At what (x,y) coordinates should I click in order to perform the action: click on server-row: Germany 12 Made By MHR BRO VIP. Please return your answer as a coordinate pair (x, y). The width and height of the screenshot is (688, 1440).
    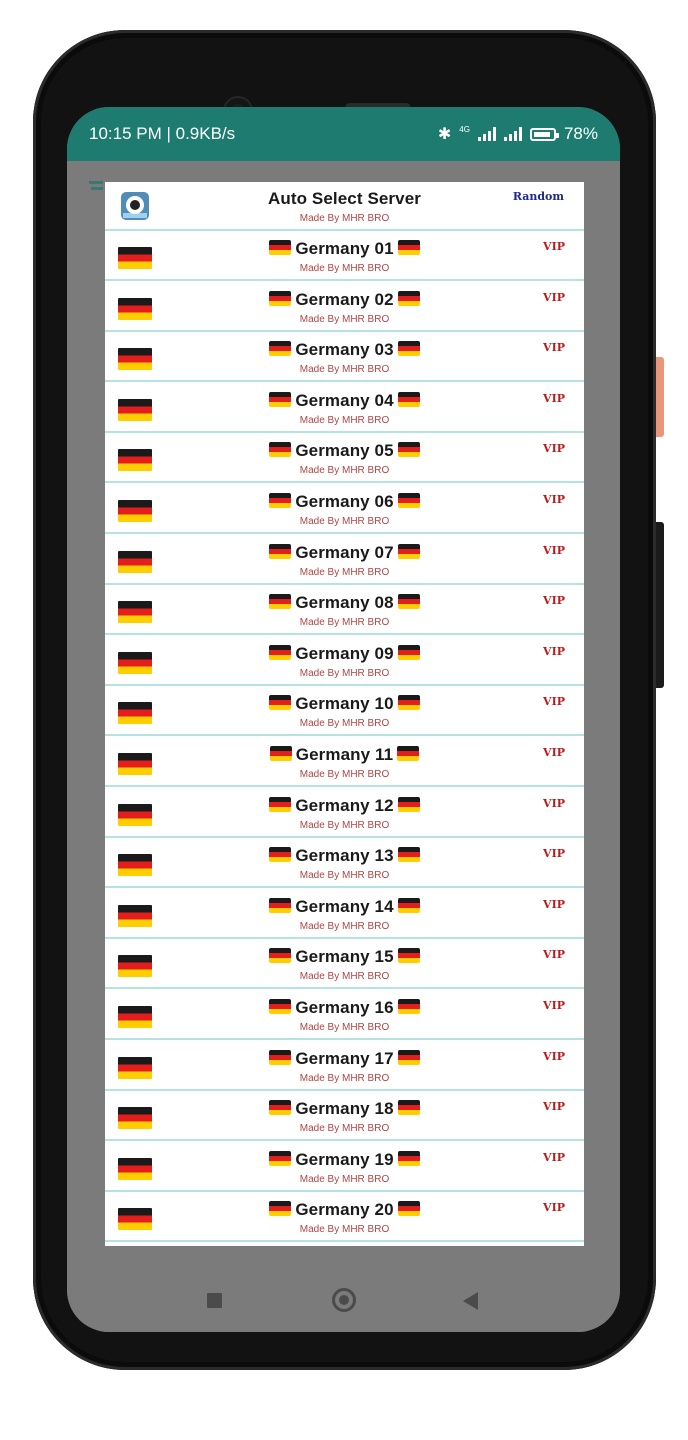
    Looking at the image, I should click on (344, 813).